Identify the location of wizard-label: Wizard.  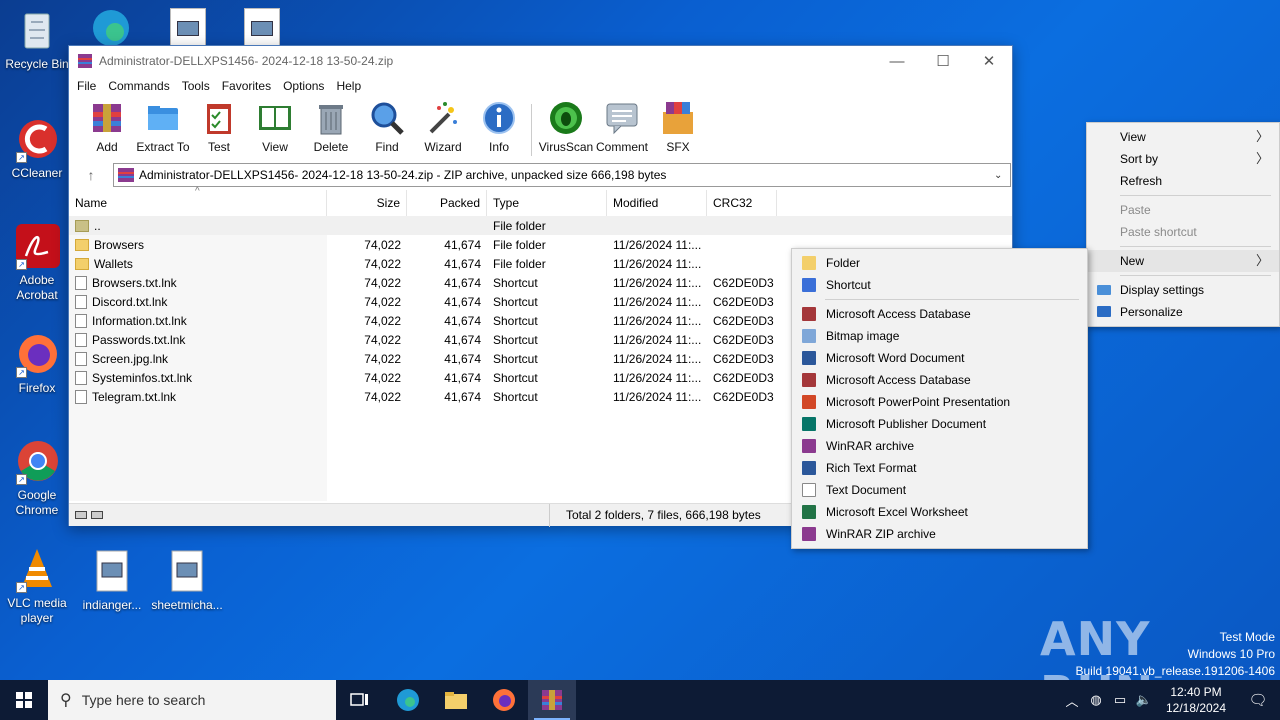
(443, 147).